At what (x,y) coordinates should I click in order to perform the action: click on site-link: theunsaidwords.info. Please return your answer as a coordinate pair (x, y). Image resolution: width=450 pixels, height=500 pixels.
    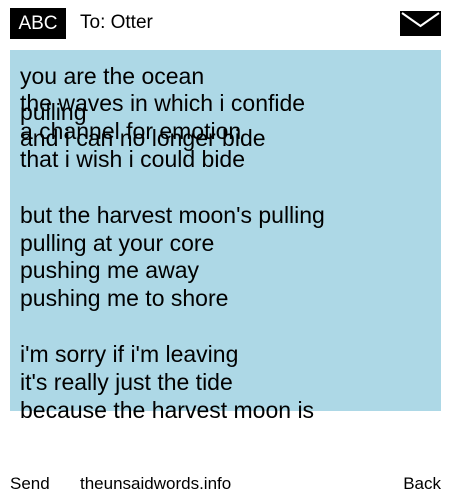
    Looking at the image, I should click on (155, 484).